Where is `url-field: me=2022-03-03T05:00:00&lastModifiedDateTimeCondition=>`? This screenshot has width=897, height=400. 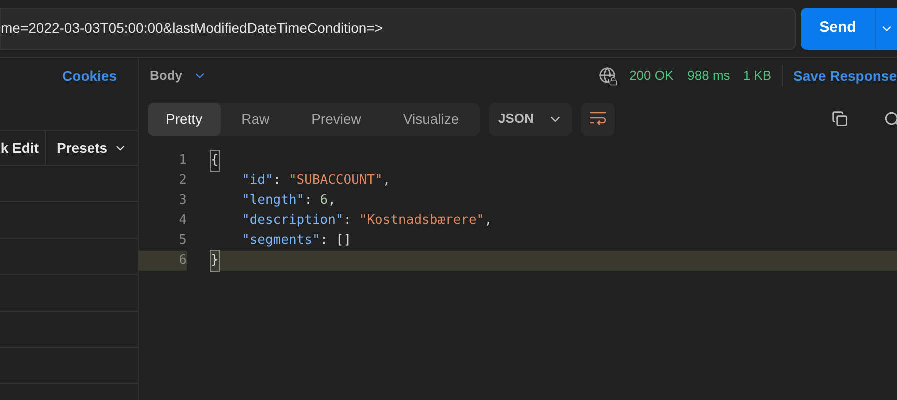 url-field: me=2022-03-03T05:00:00&lastModifiedDateTimeCondition=> is located at coordinates (398, 29).